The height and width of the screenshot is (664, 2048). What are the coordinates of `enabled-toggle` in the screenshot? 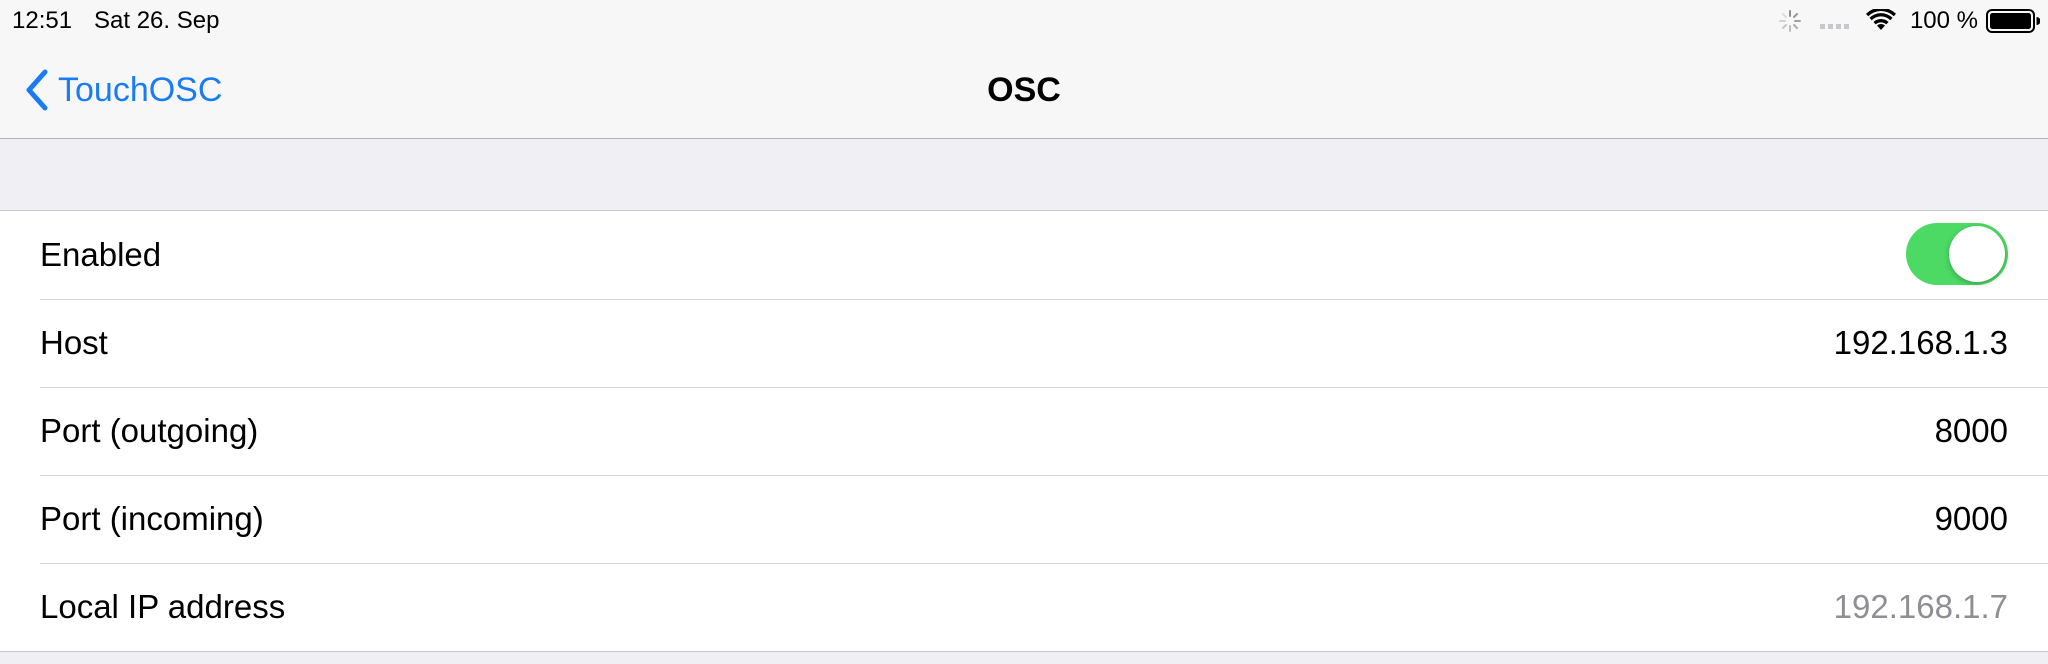 It's located at (1957, 254).